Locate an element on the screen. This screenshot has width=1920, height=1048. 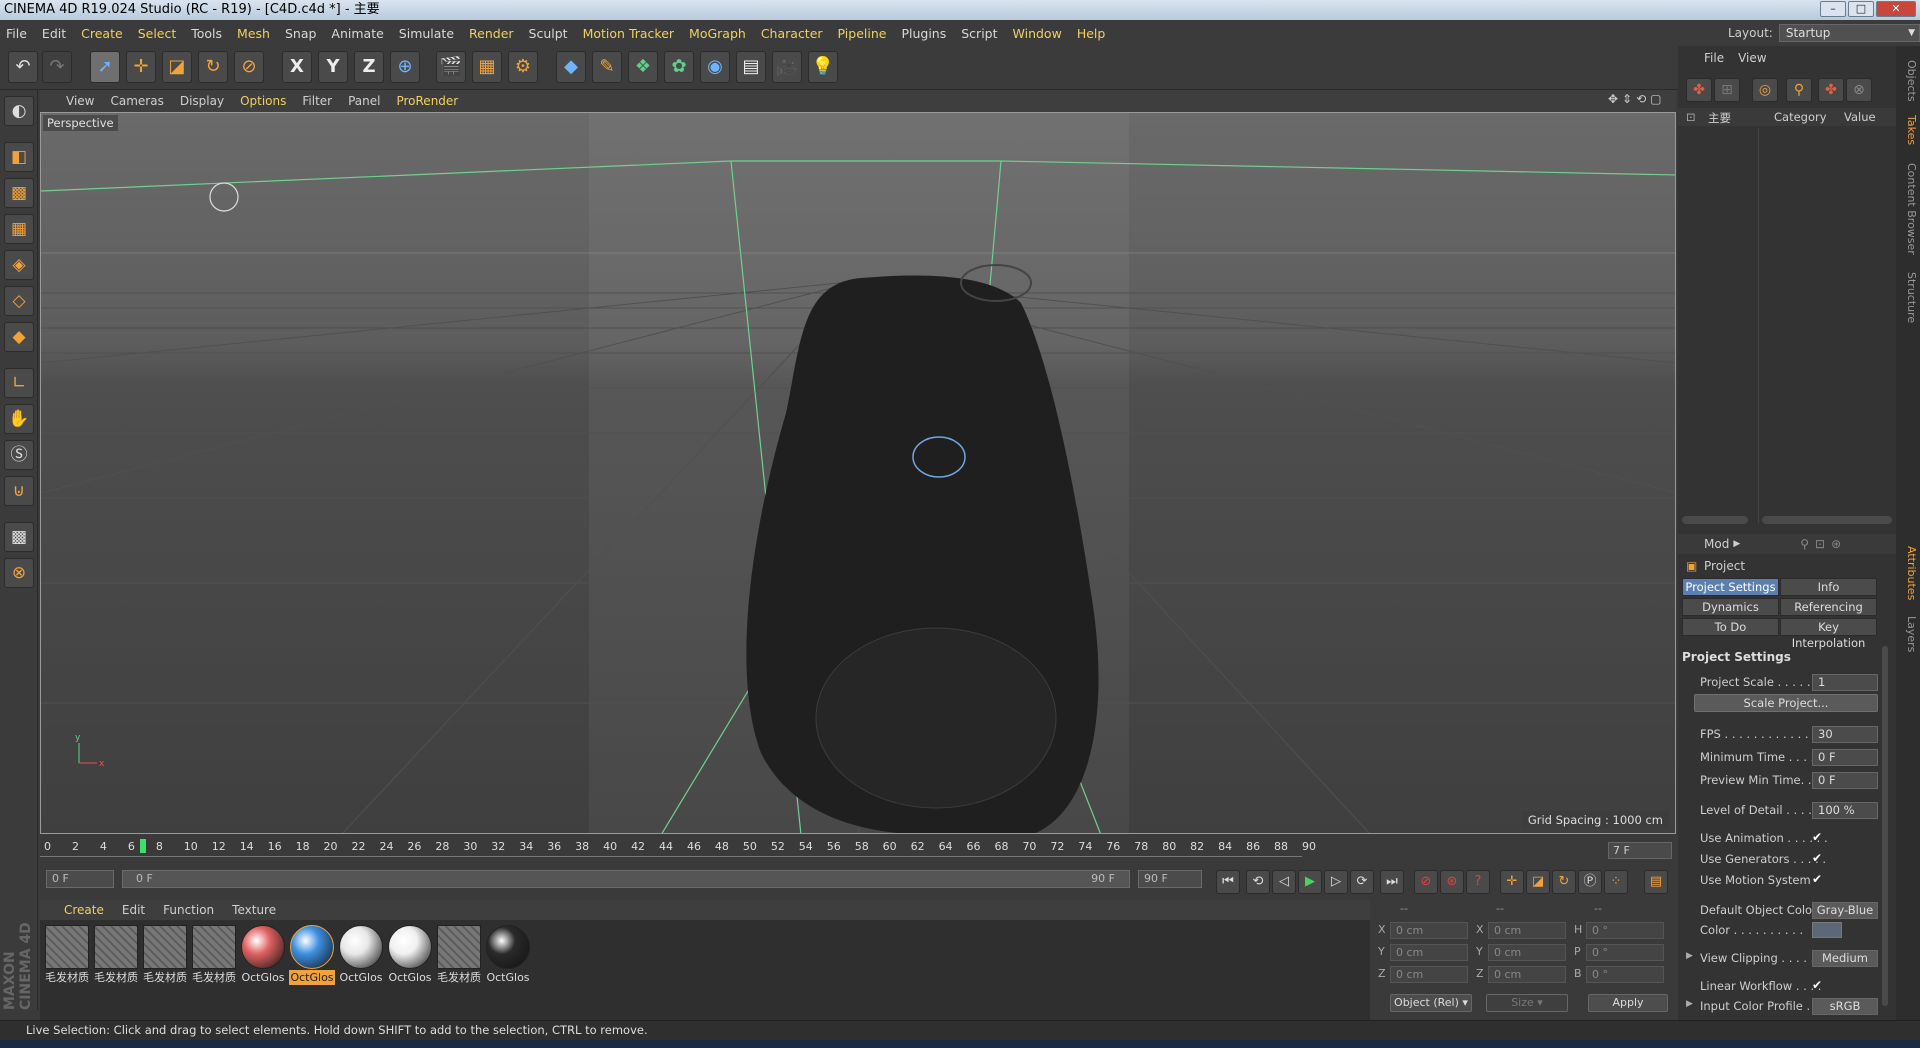
horizontal-scrollbar-right is located at coordinates (1827, 520).